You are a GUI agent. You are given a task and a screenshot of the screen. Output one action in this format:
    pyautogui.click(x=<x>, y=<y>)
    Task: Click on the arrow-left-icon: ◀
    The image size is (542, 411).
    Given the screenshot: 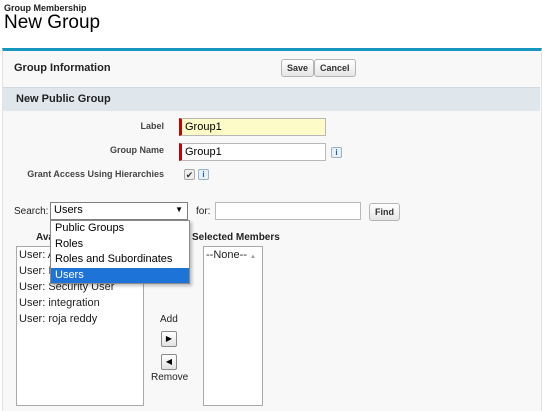 What is the action you would take?
    pyautogui.click(x=169, y=361)
    